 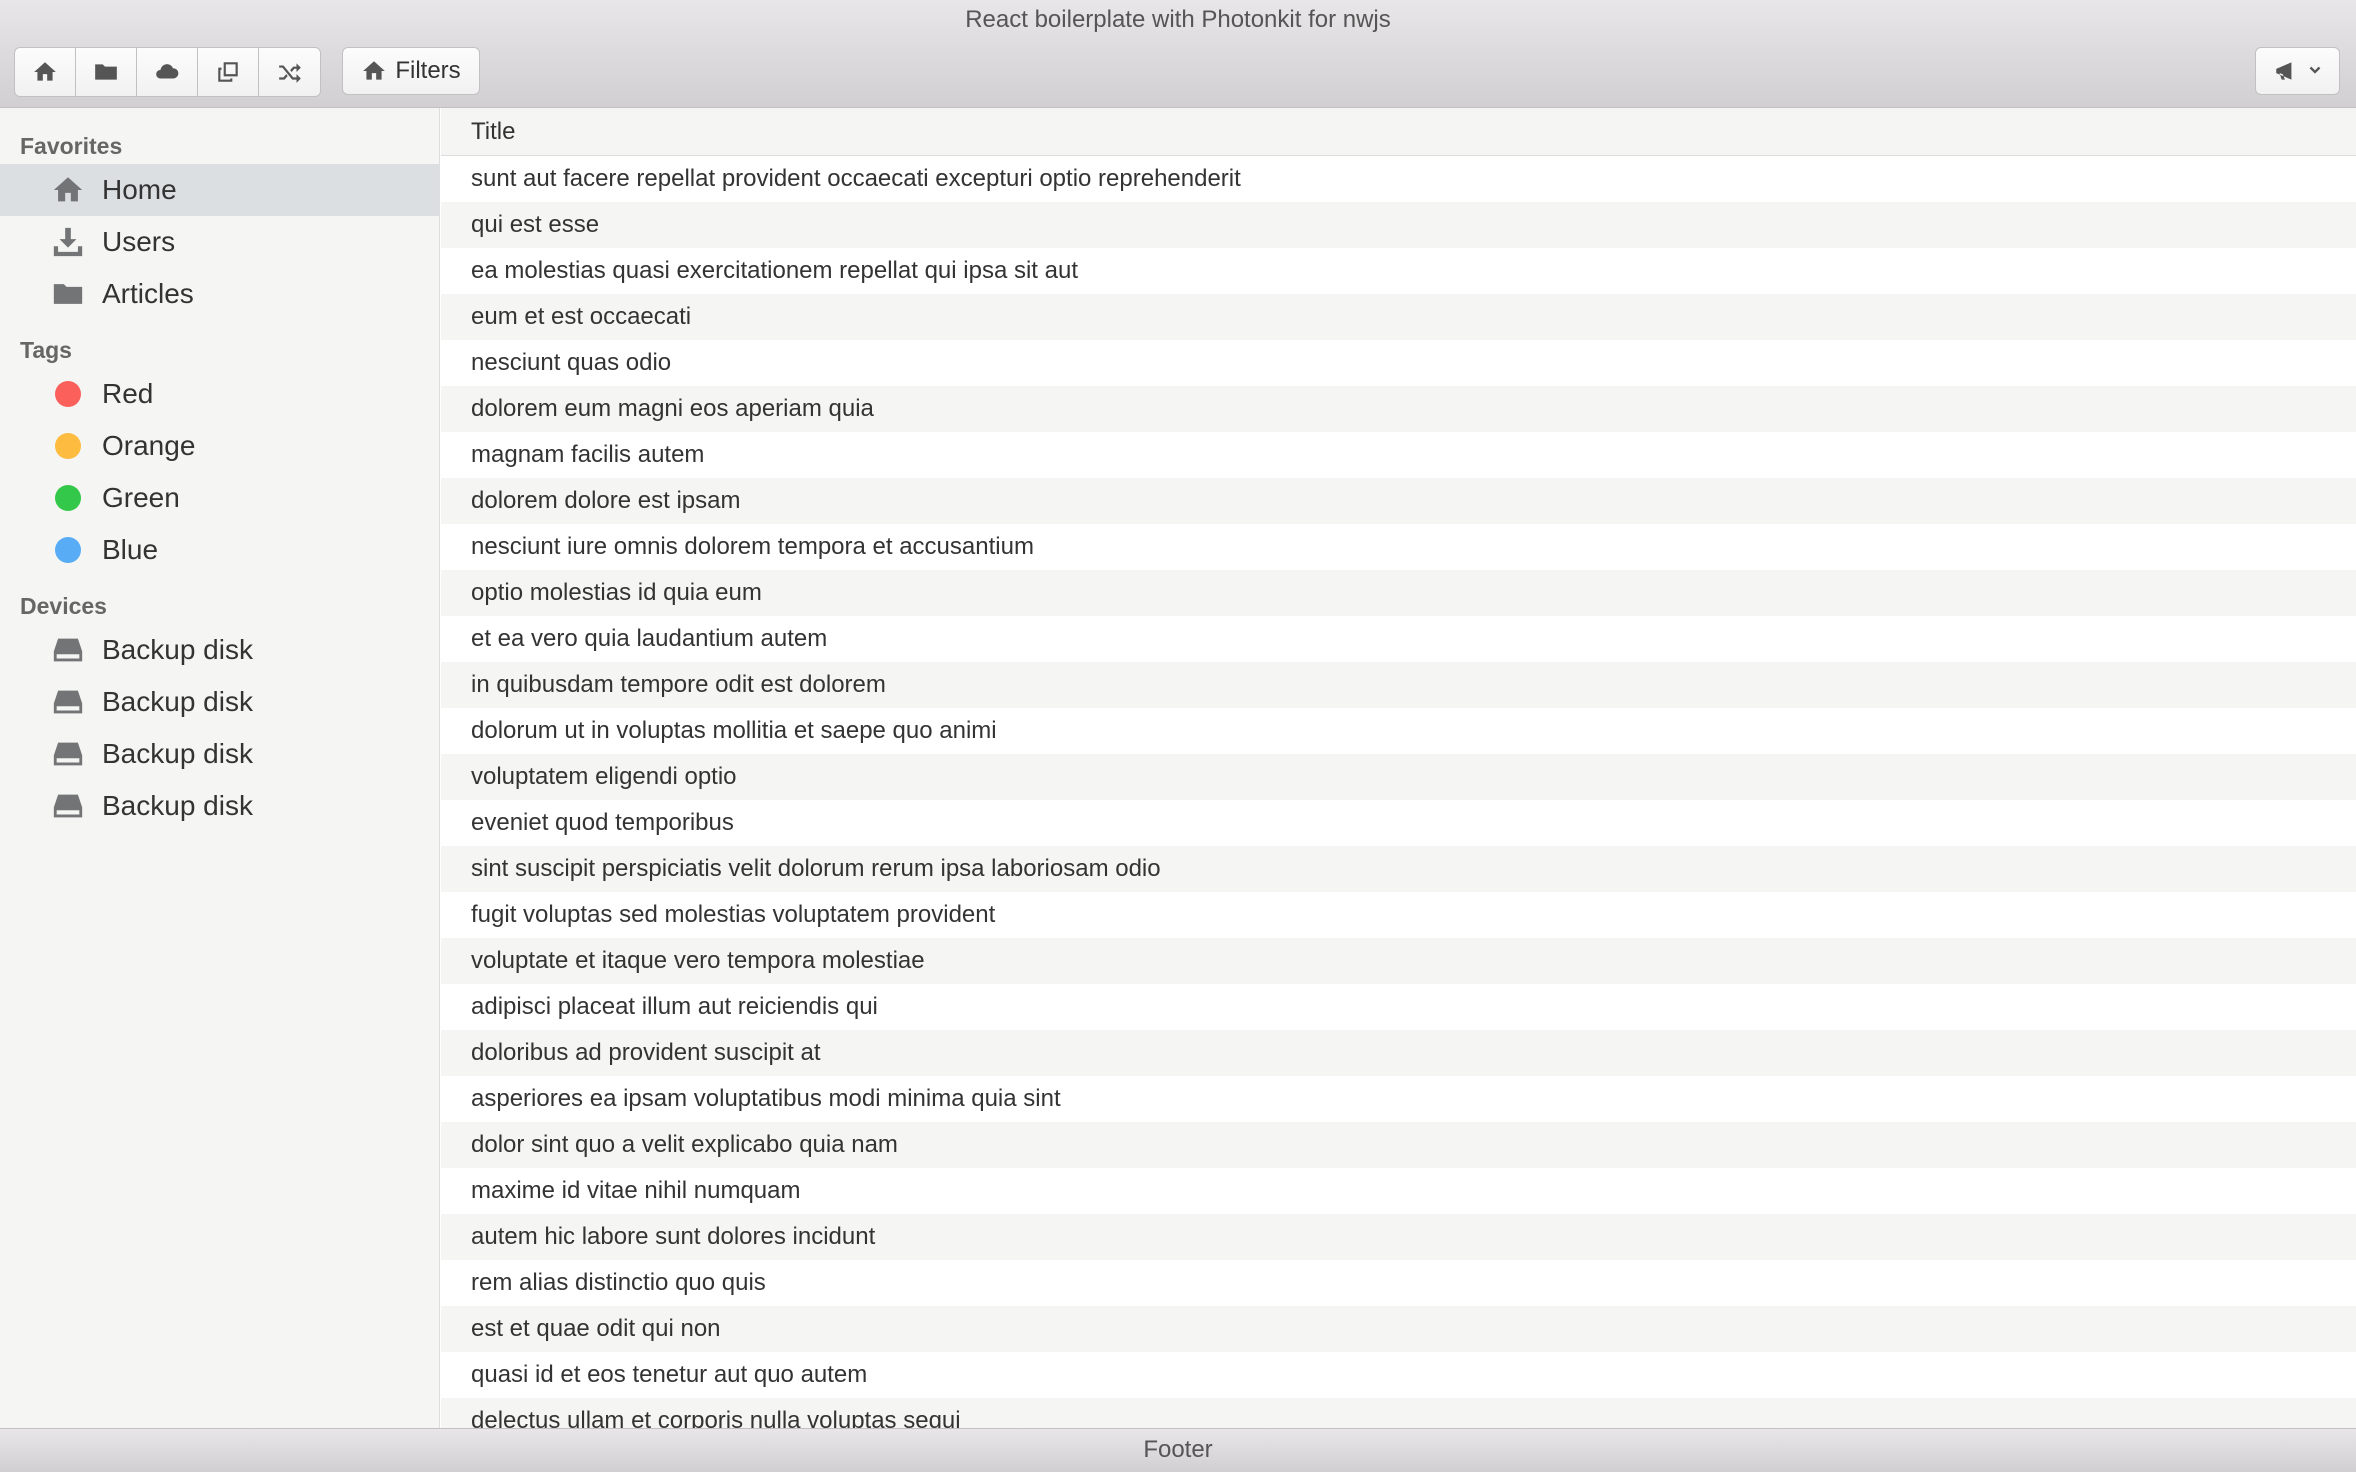 I want to click on sidebar-item-orange: Orange, so click(x=219, y=446).